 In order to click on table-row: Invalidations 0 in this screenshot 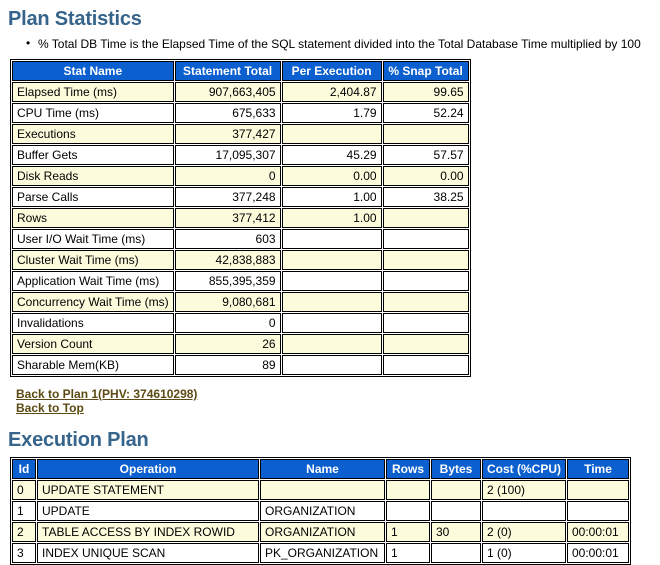, I will do `click(240, 323)`.